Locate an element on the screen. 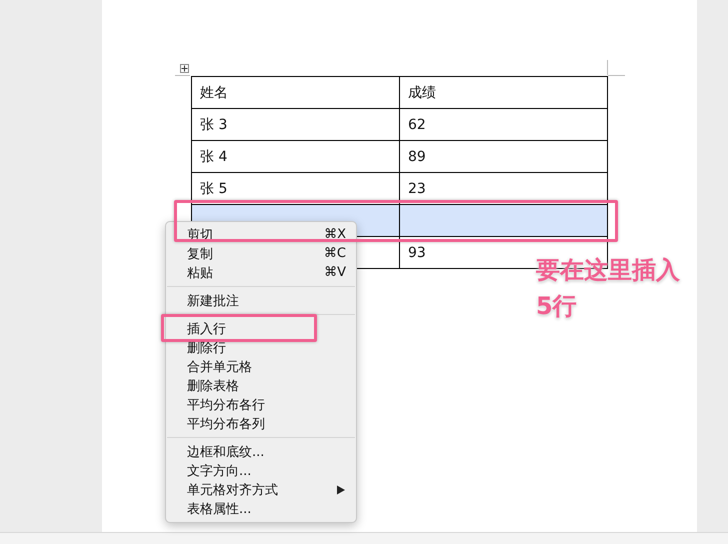 The height and width of the screenshot is (544, 728). menu-item: 平均分布各行 is located at coordinates (217, 404).